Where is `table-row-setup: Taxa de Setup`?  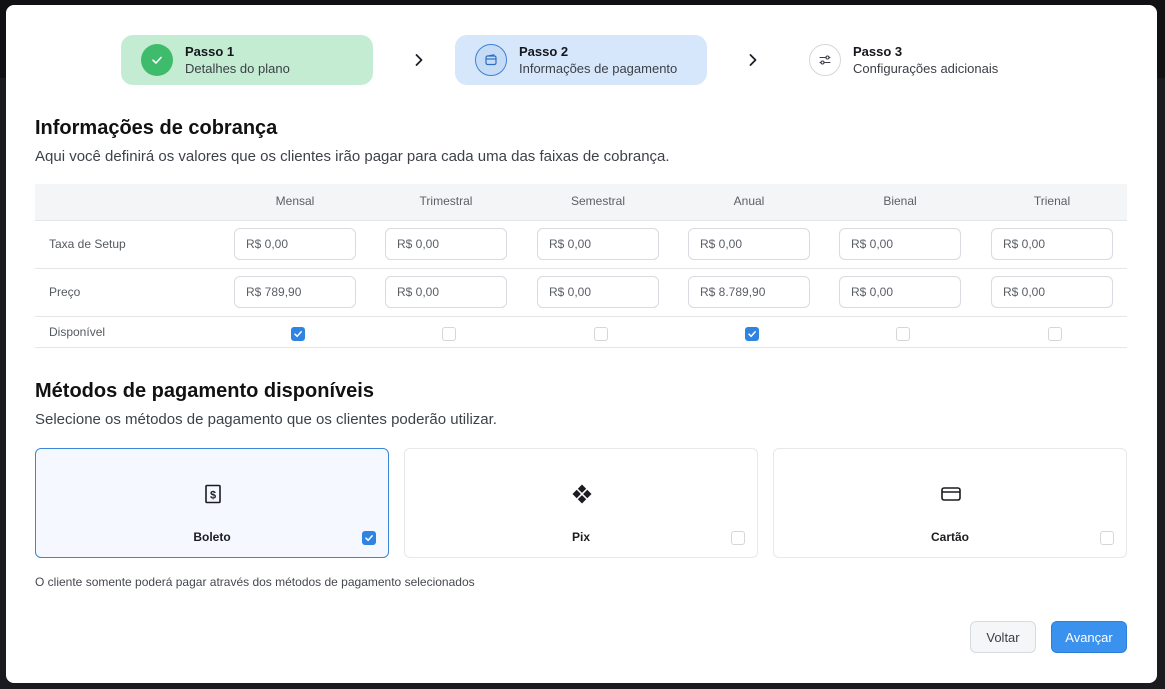 table-row-setup: Taxa de Setup is located at coordinates (581, 244).